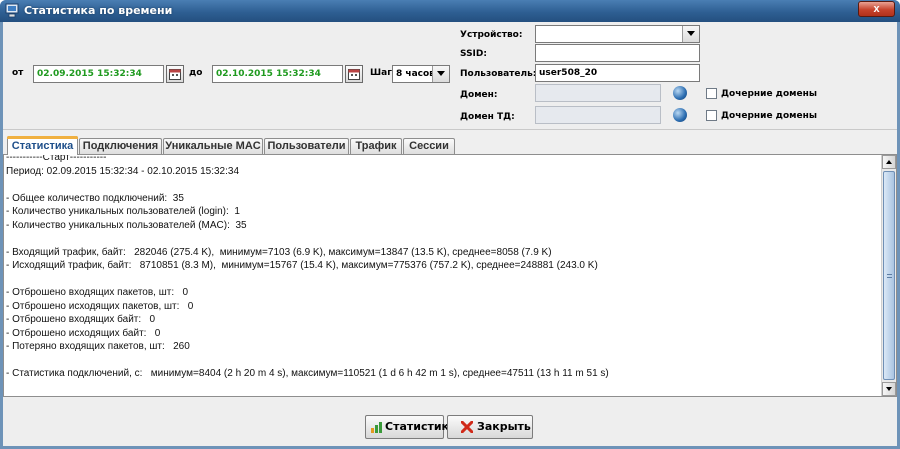 This screenshot has width=900, height=449. Describe the element at coordinates (442, 395) in the screenshot. I see `report-line: Время выполнения: 0.011 сек` at that location.